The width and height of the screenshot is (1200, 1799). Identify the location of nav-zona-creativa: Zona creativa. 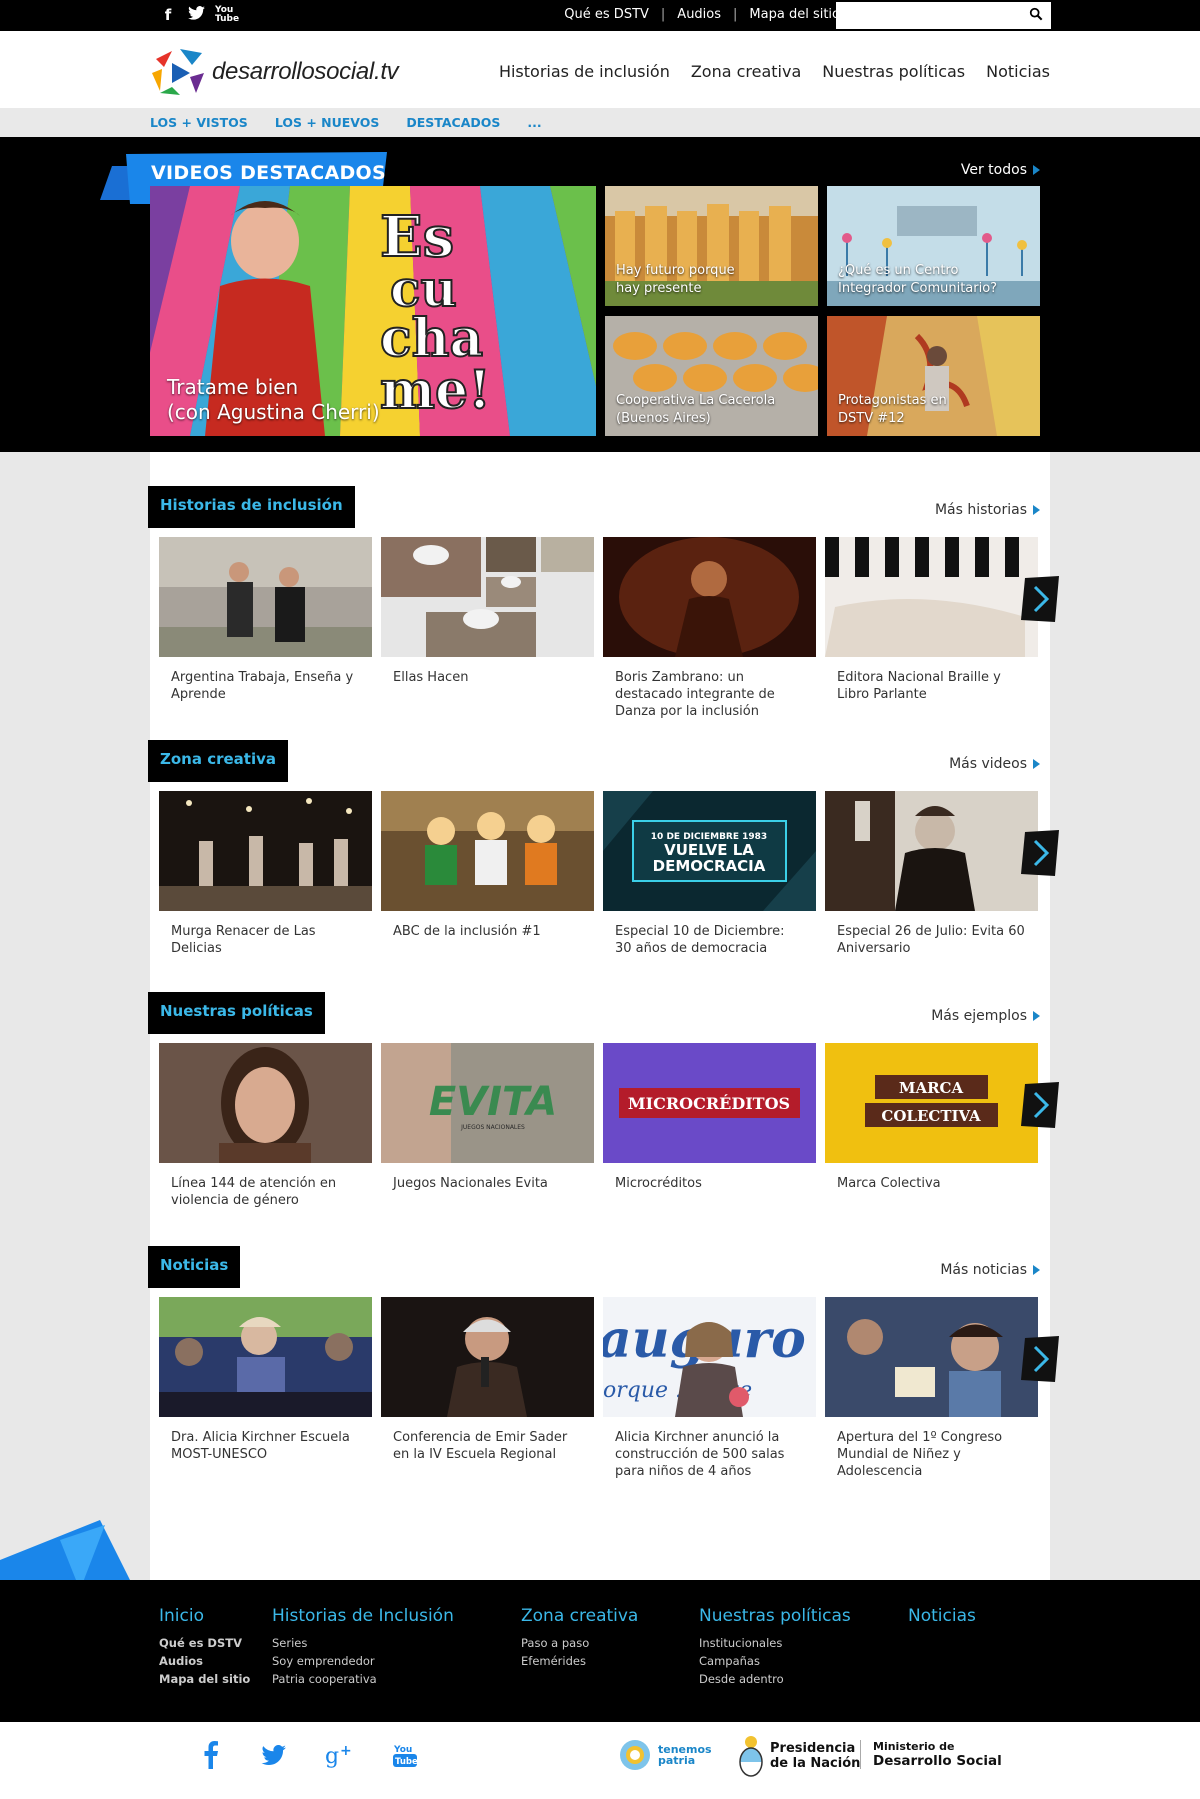
(746, 71).